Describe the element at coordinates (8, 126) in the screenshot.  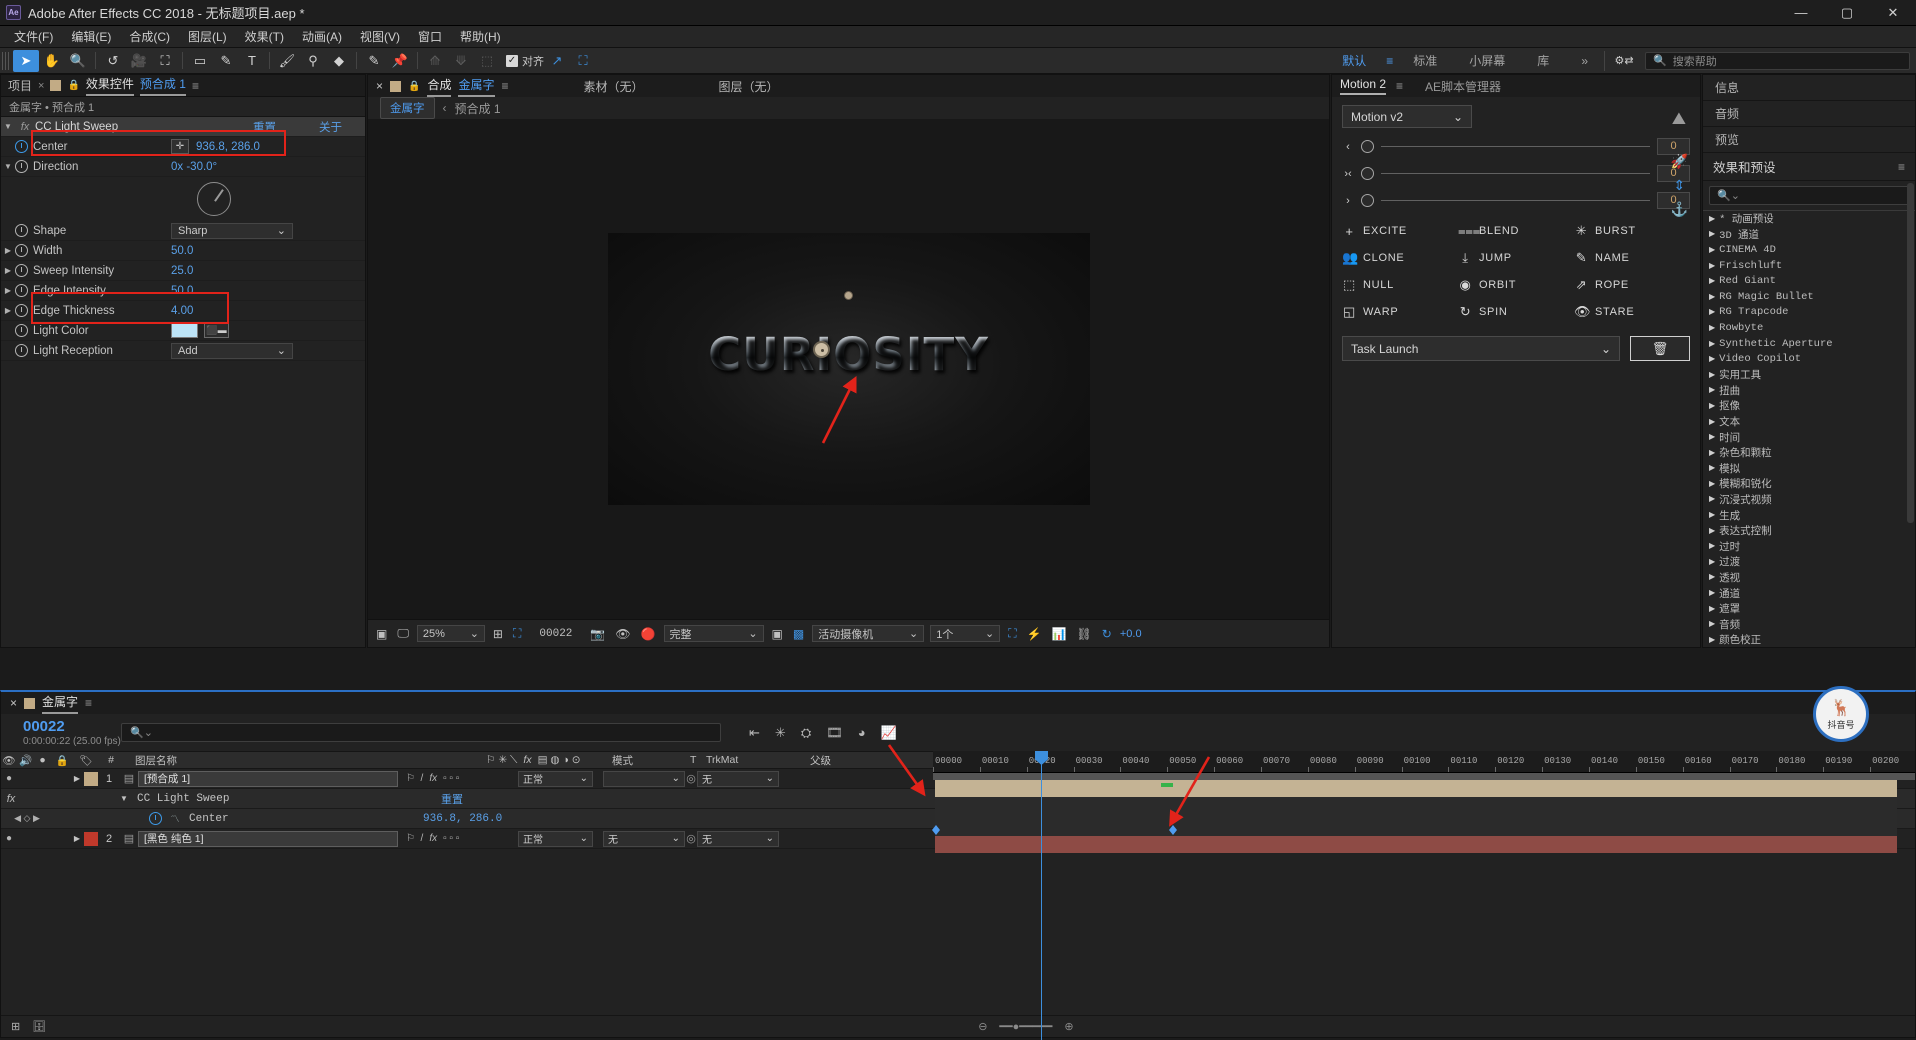
I see `effect-disclosure-icon: ▼` at that location.